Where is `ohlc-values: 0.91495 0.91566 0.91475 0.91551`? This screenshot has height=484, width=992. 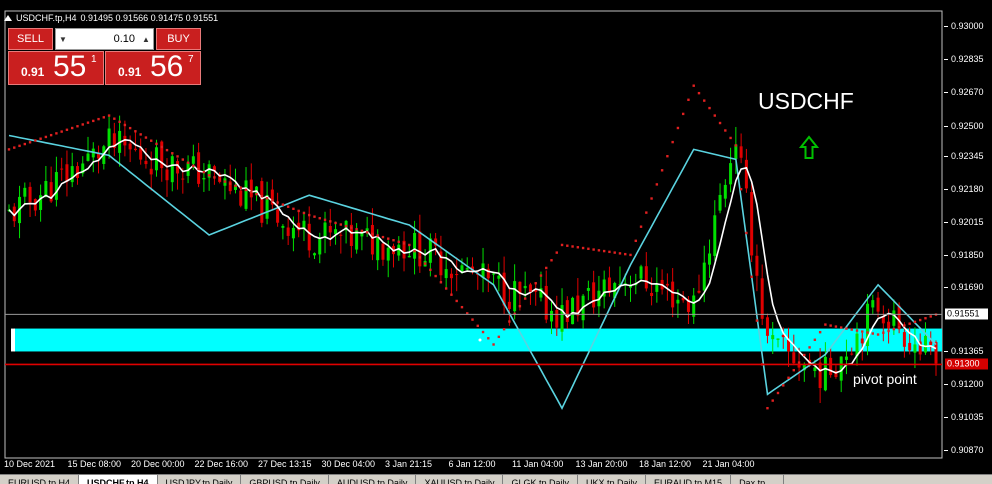
ohlc-values: 0.91495 0.91566 0.91475 0.91551 is located at coordinates (149, 18).